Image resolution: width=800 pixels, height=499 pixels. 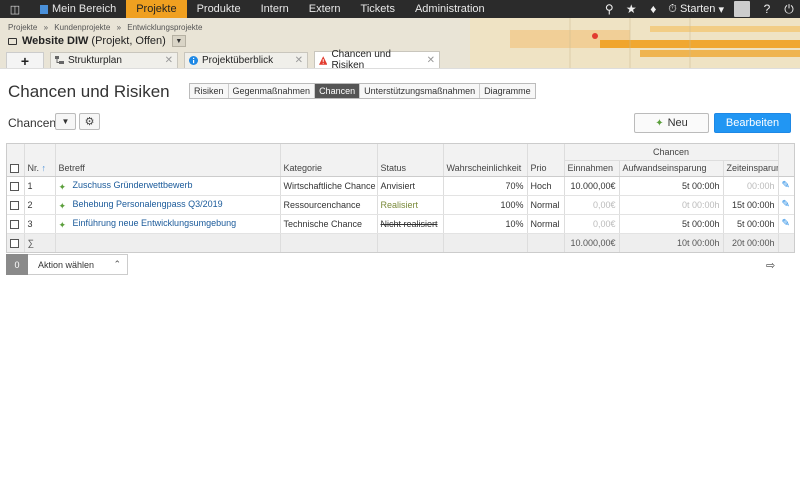 I want to click on mein-bereich-icon, so click(x=44, y=9).